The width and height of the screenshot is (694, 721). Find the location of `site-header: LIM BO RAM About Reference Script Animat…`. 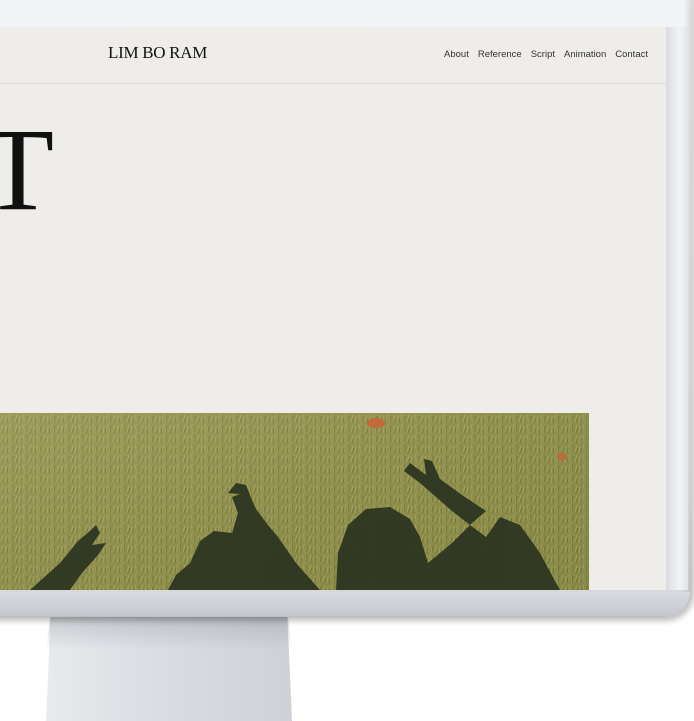

site-header: LIM BO RAM About Reference Script Animat… is located at coordinates (333, 55).